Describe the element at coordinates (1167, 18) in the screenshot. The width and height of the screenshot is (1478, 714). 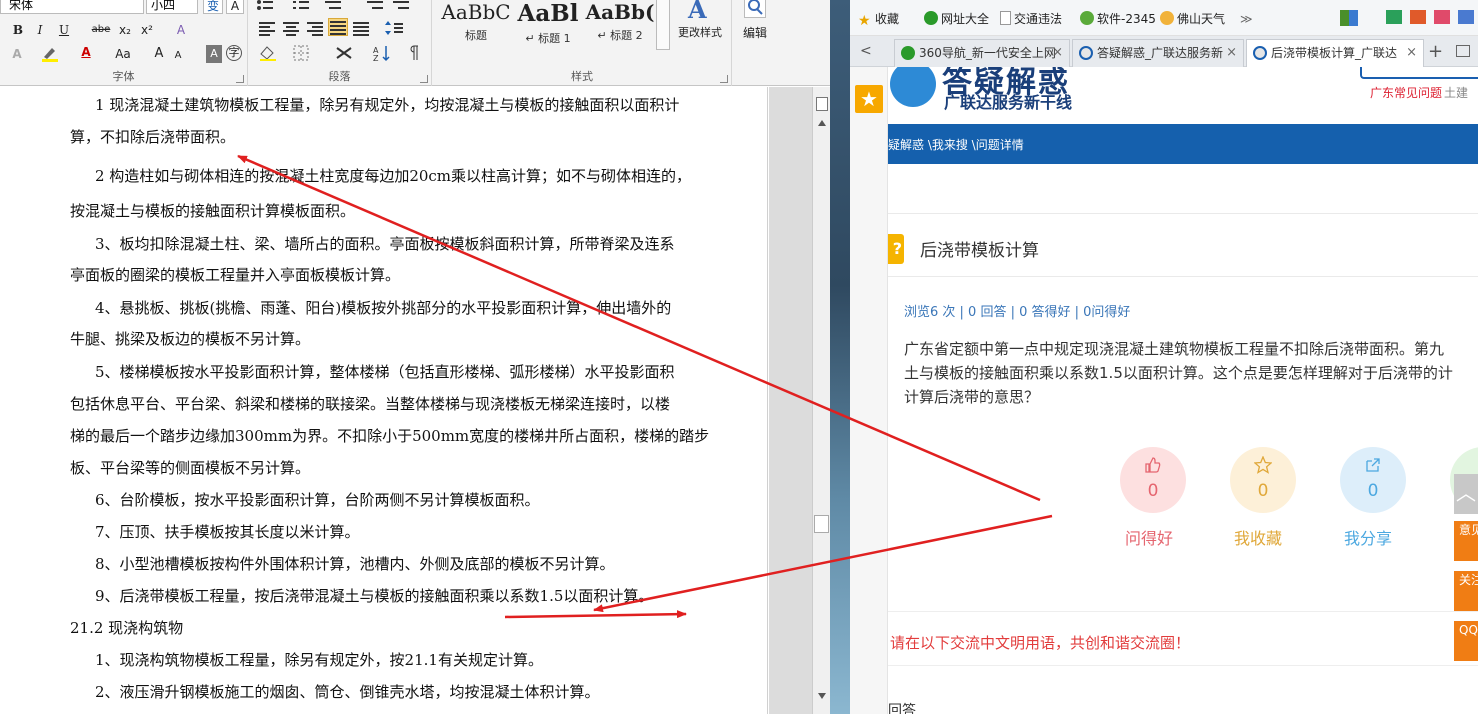
I see `weather-icon` at that location.